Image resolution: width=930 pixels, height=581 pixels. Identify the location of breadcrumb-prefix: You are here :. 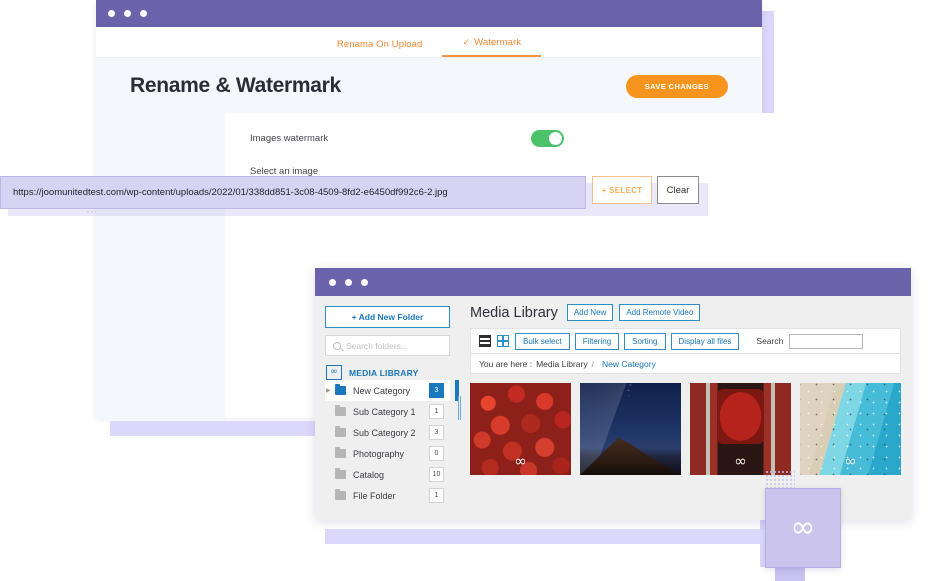
(506, 363).